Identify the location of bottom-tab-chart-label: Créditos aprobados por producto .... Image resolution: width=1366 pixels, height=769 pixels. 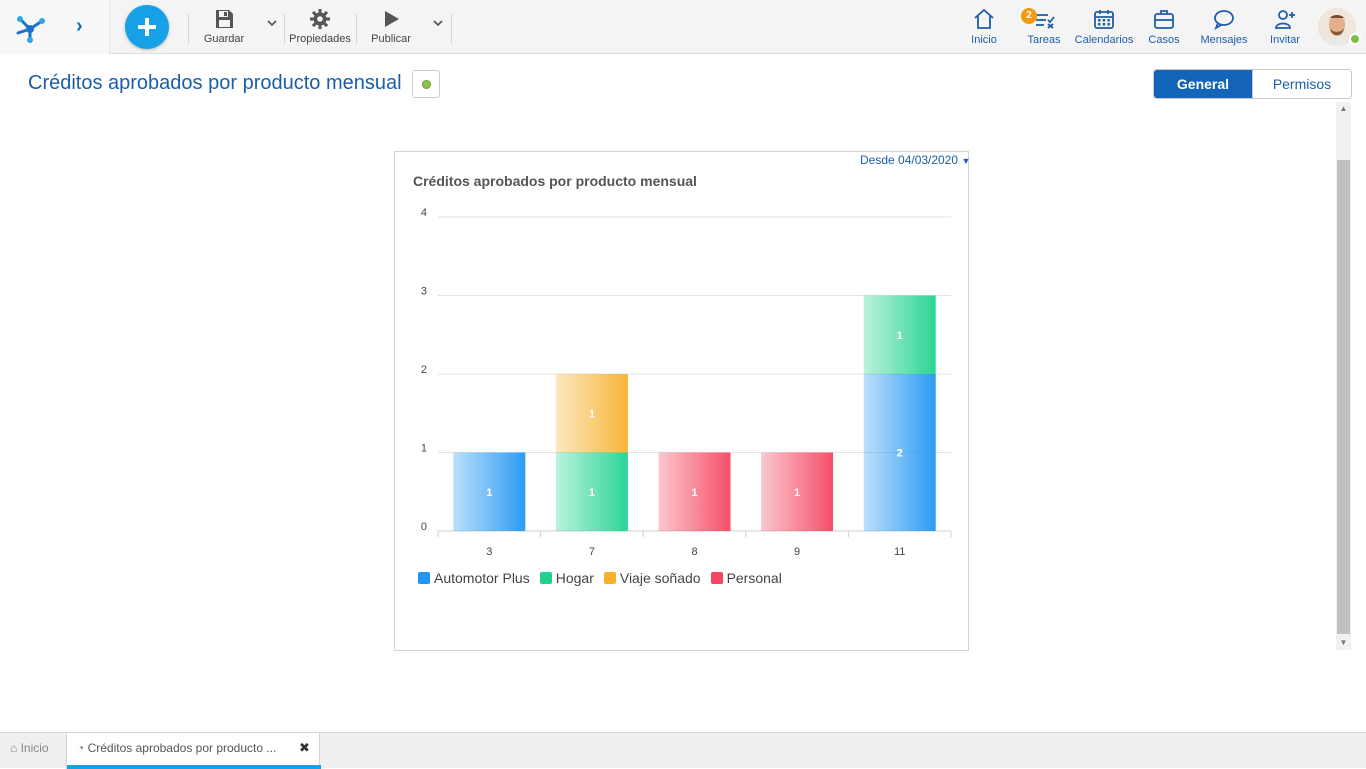
(182, 748).